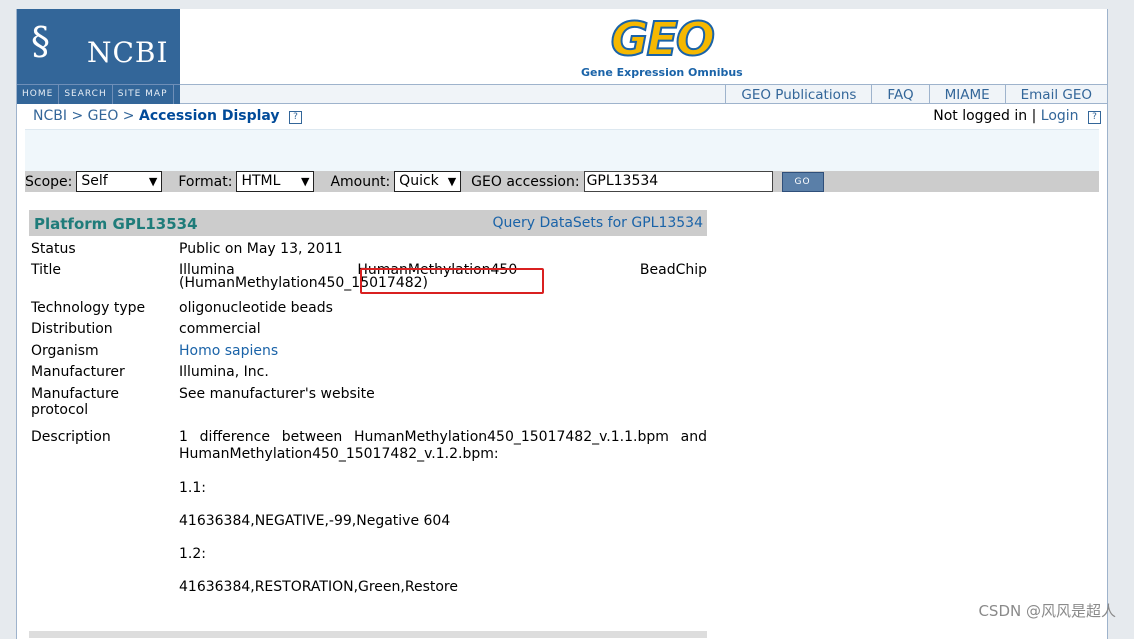 The width and height of the screenshot is (1134, 639). I want to click on amount-select: Quick ▼, so click(428, 181).